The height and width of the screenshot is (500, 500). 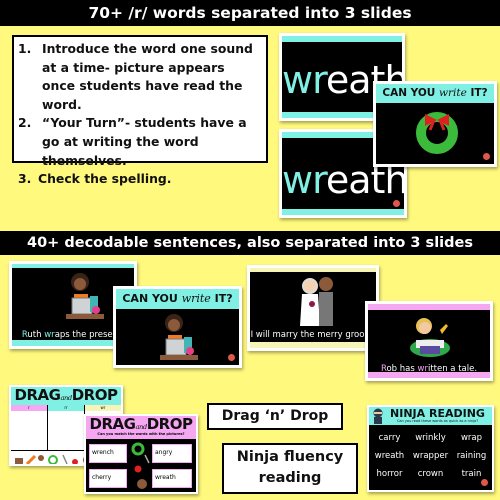 I want to click on column-header: rr, so click(x=66, y=408).